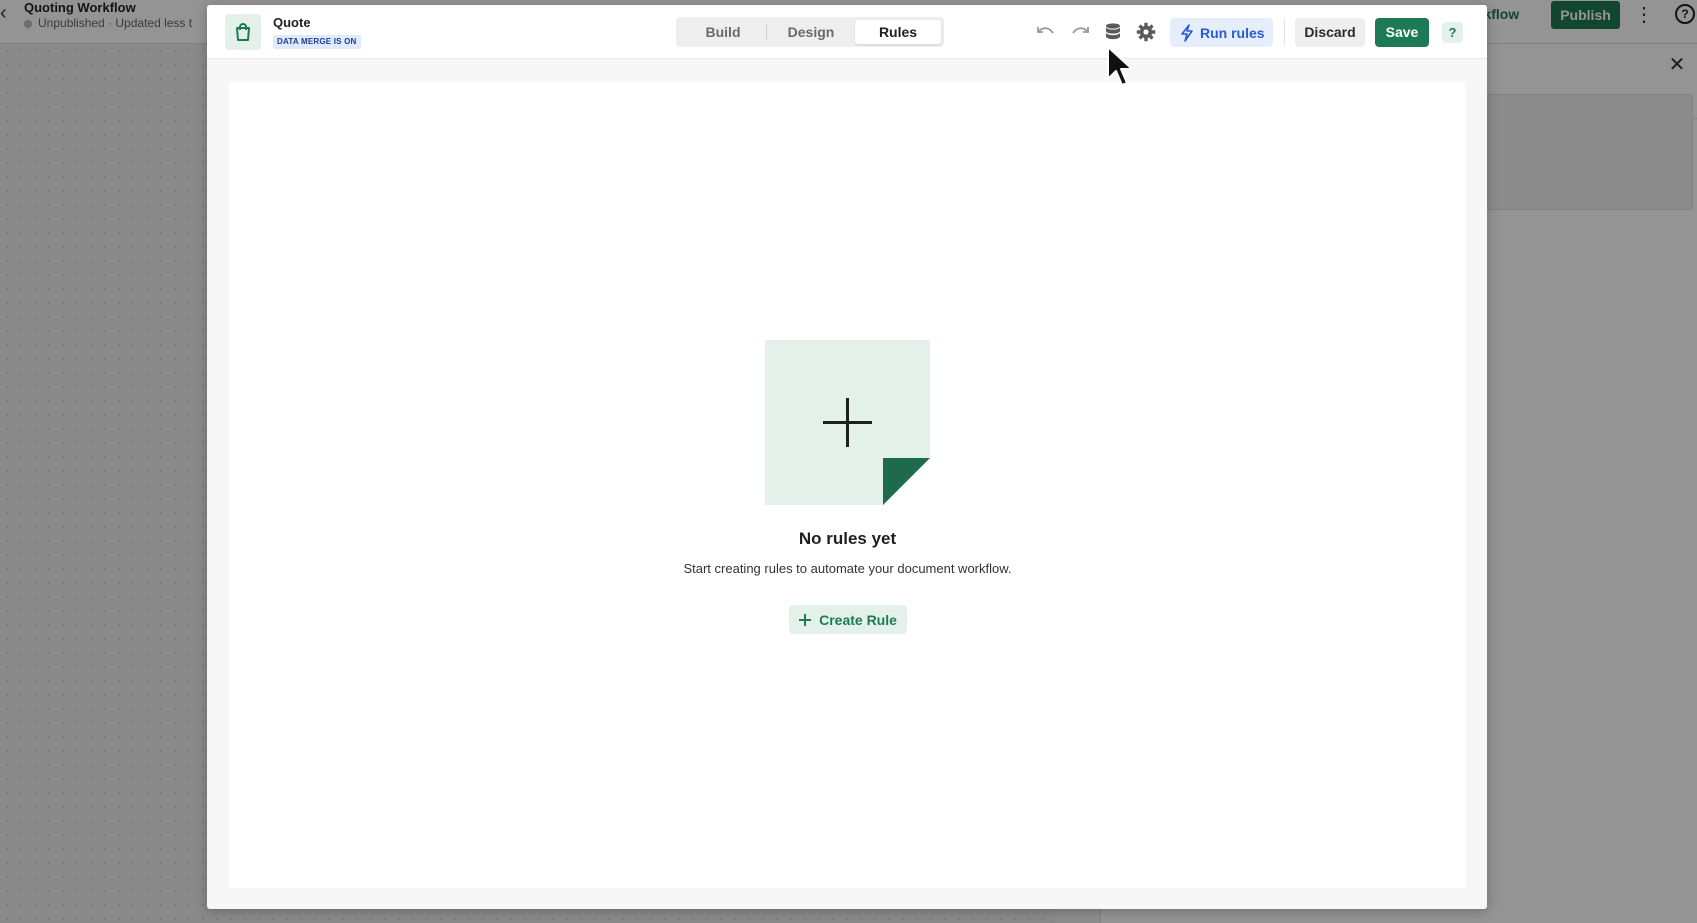 The height and width of the screenshot is (923, 1697). Describe the element at coordinates (805, 619) in the screenshot. I see `plus-icon` at that location.